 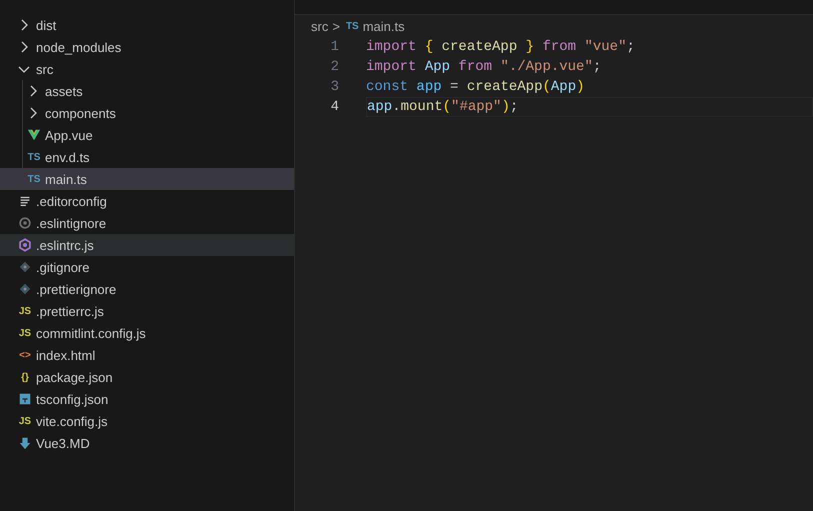 I want to click on file-name: .gitignore, so click(x=63, y=267).